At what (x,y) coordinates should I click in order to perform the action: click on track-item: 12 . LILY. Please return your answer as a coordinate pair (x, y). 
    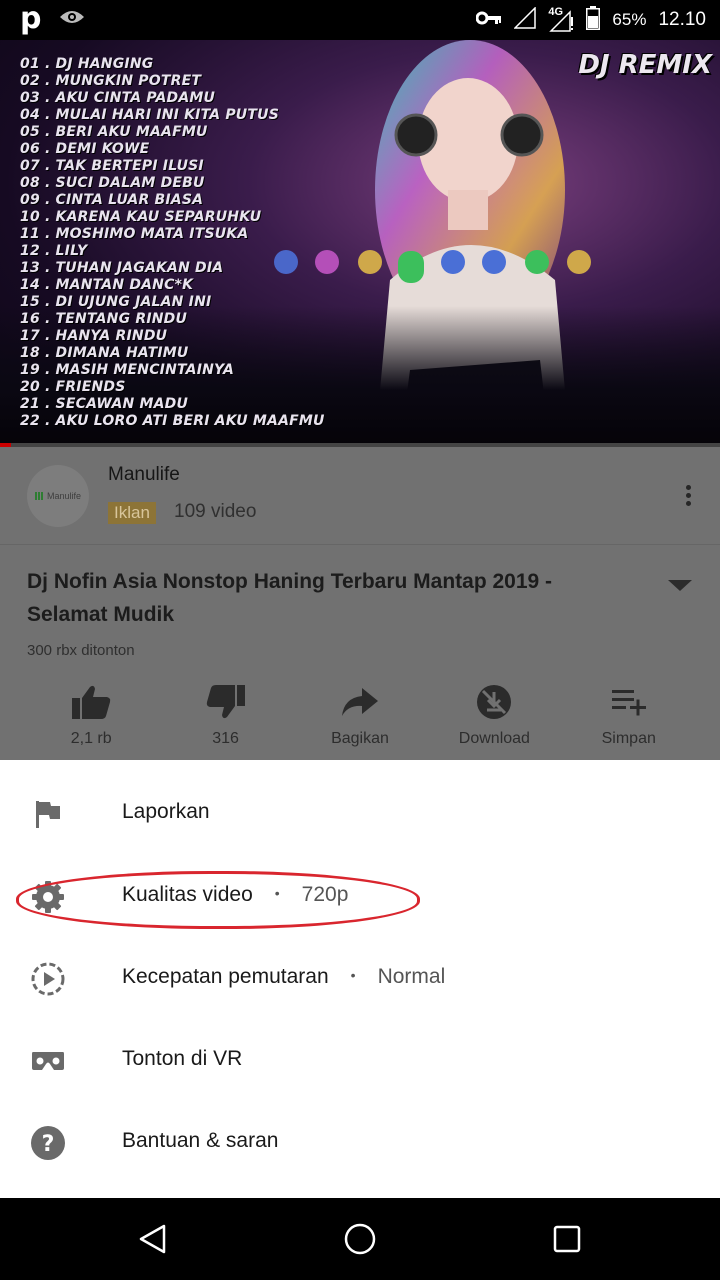
    Looking at the image, I should click on (54, 251).